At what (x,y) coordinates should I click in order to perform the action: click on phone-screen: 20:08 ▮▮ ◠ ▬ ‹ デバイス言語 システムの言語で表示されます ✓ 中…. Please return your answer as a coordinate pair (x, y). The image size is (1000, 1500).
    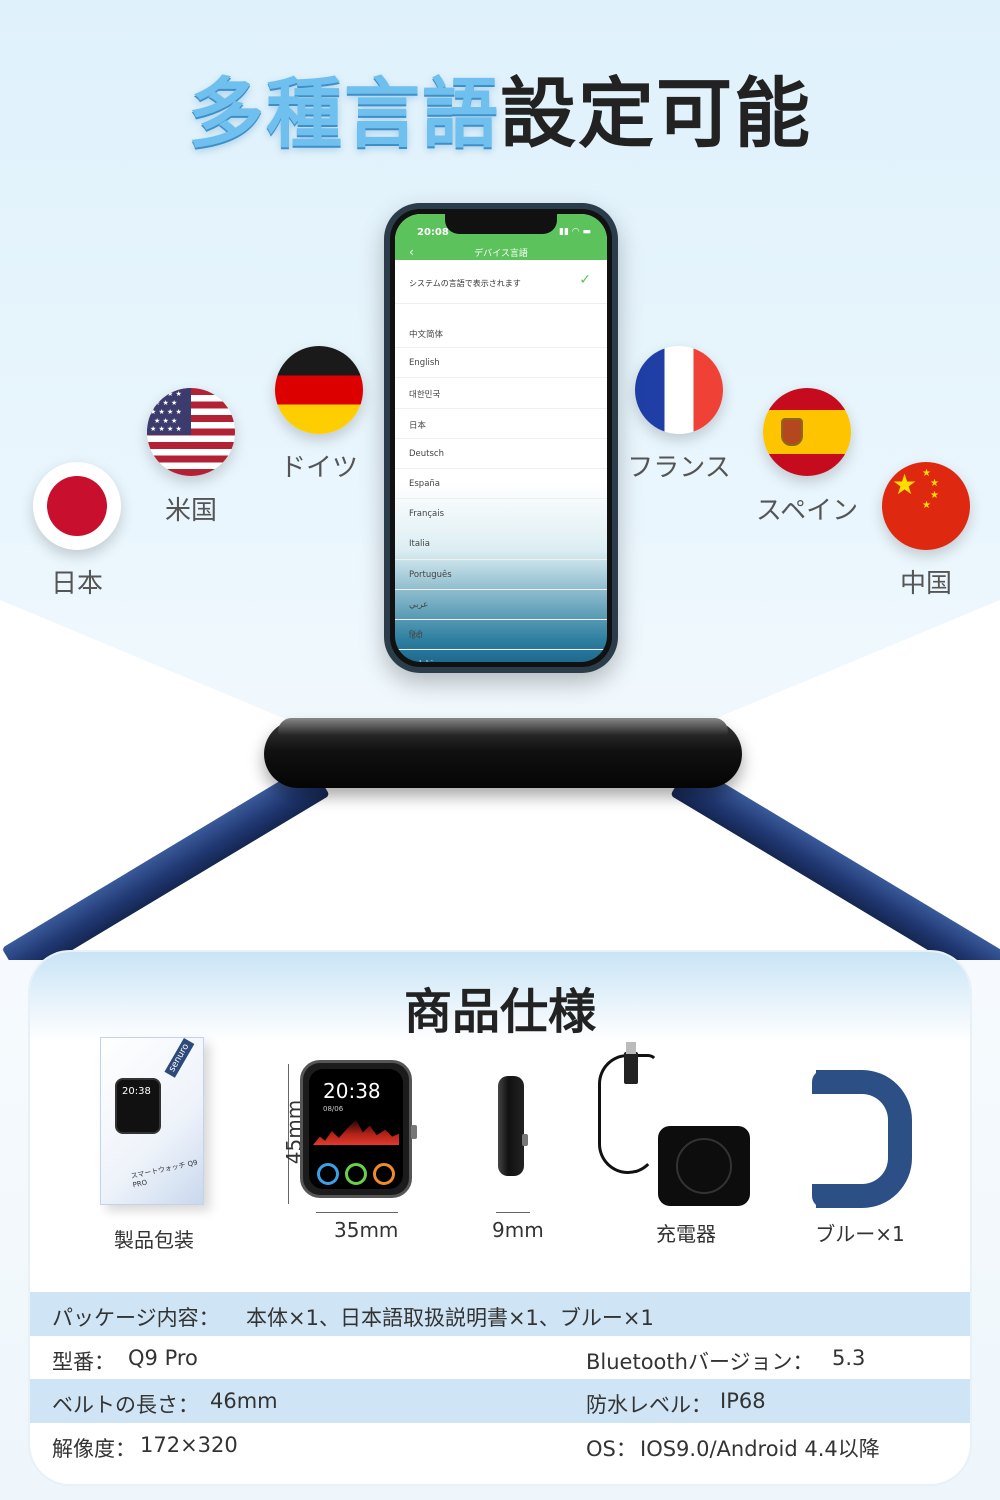
    Looking at the image, I should click on (501, 438).